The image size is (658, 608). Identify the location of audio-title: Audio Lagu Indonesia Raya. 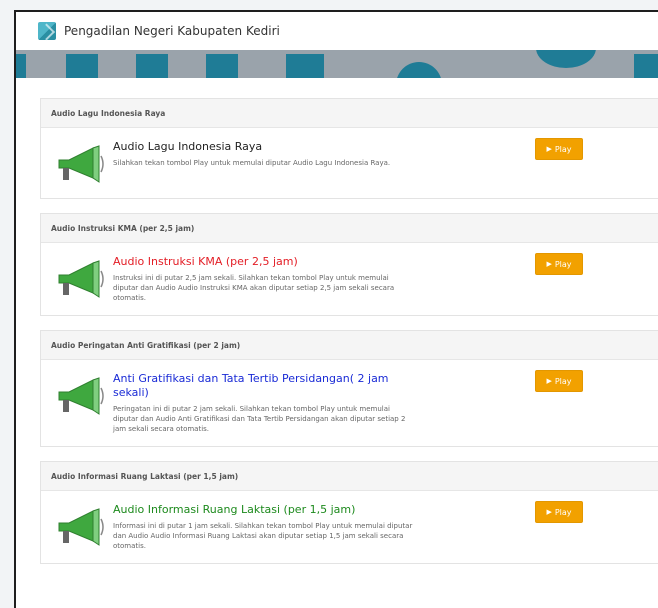
(188, 146).